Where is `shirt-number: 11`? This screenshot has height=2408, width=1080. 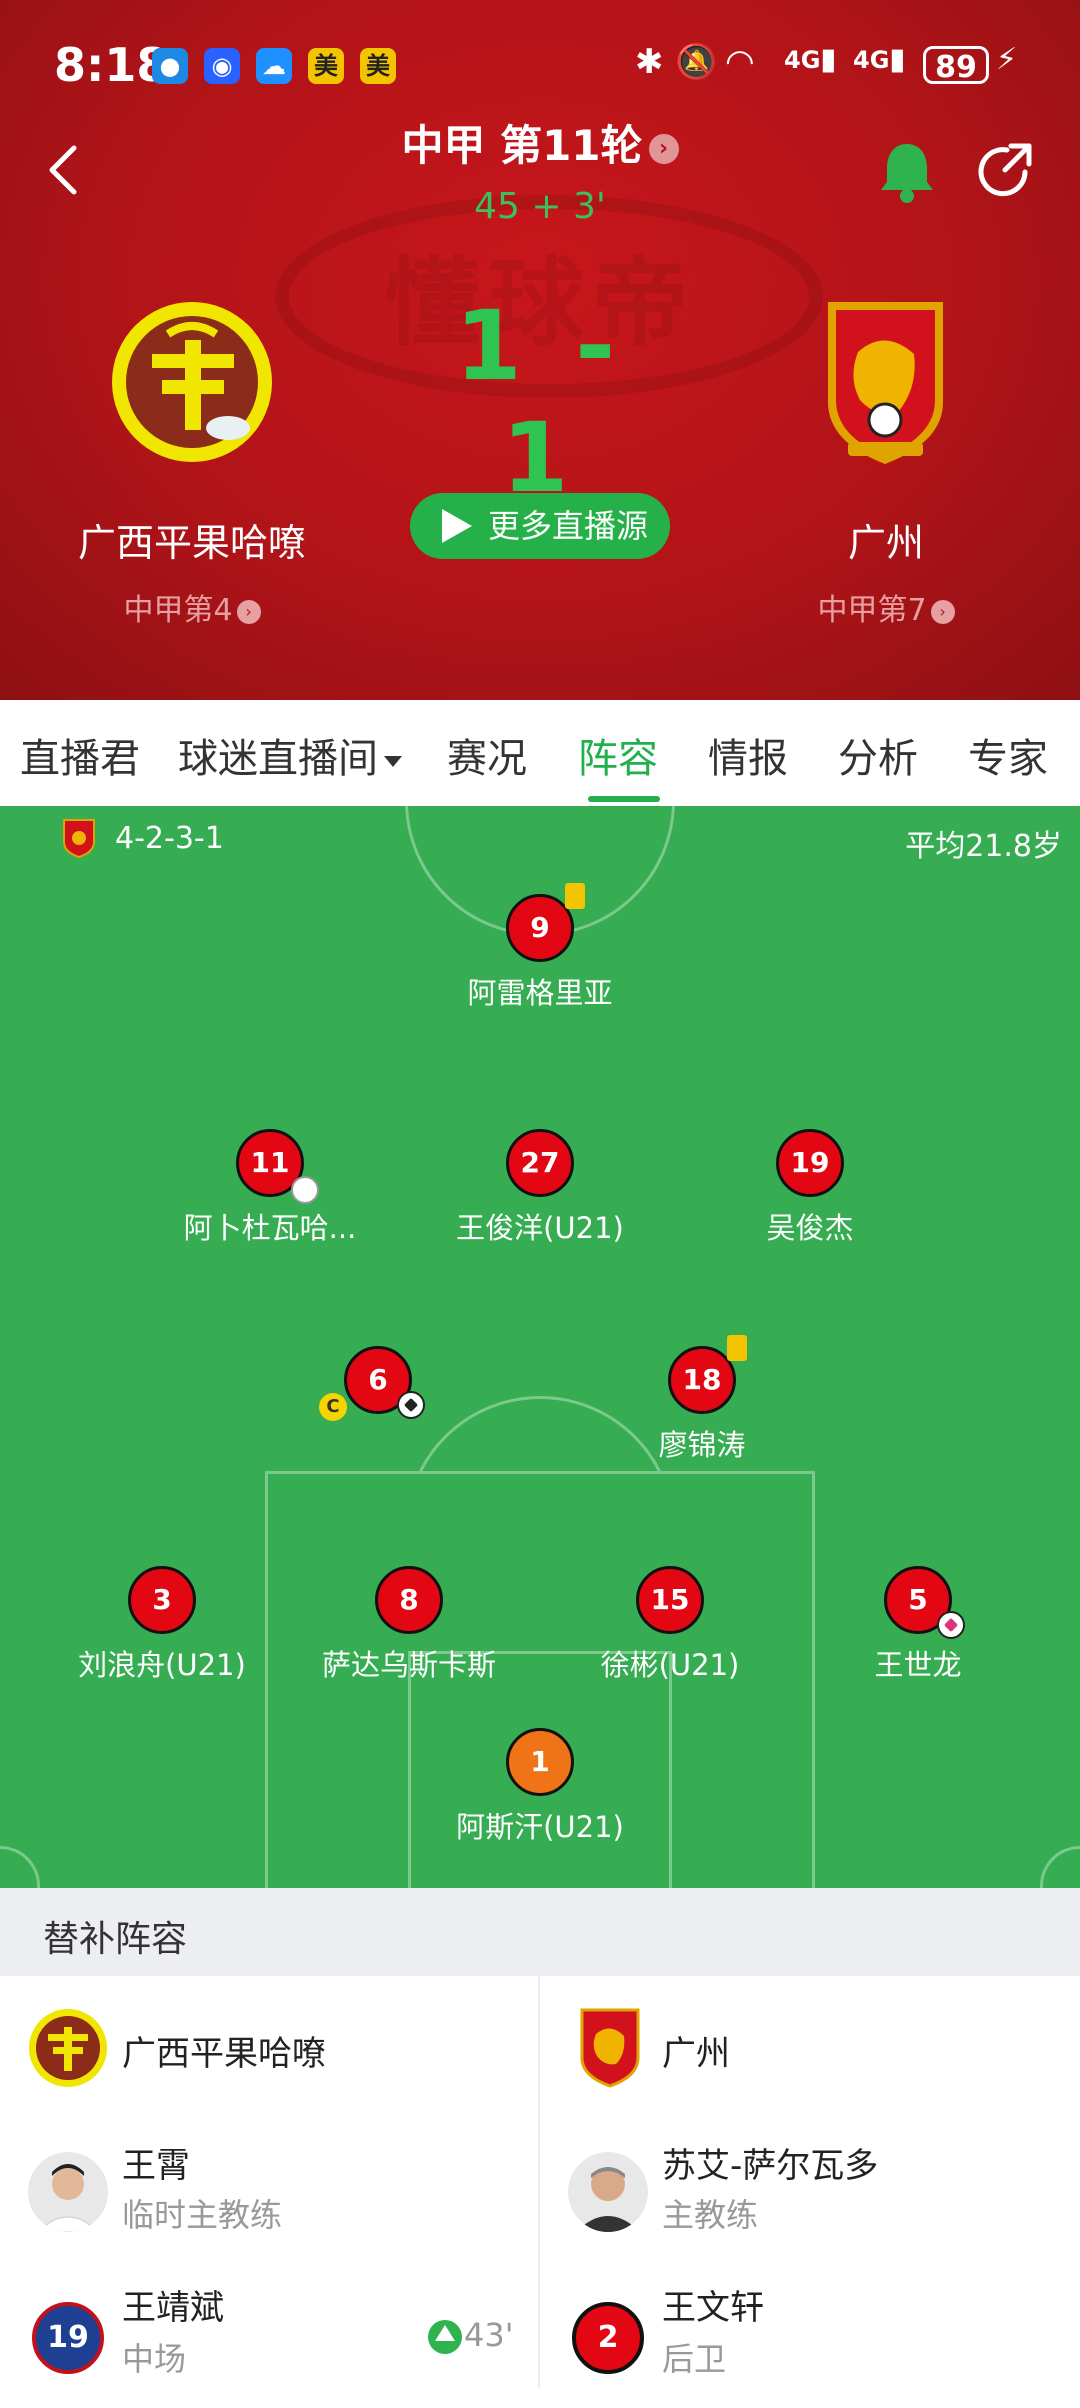
shirt-number: 11 is located at coordinates (277, 1166).